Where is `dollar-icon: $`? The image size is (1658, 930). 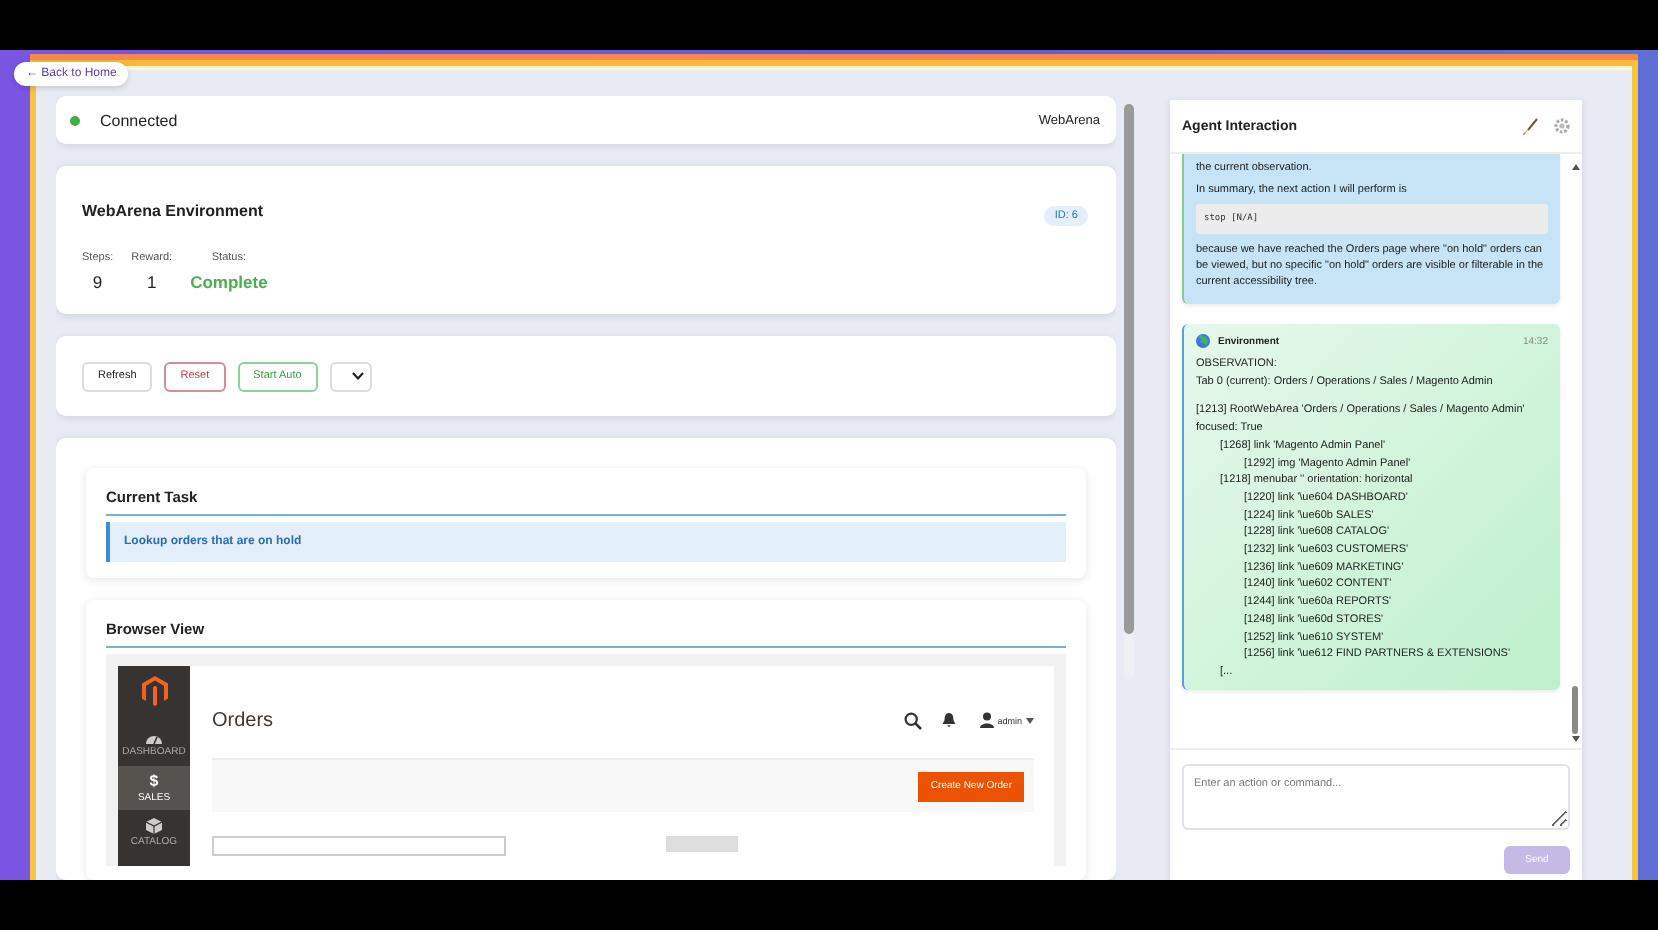
dollar-icon: $ is located at coordinates (154, 781).